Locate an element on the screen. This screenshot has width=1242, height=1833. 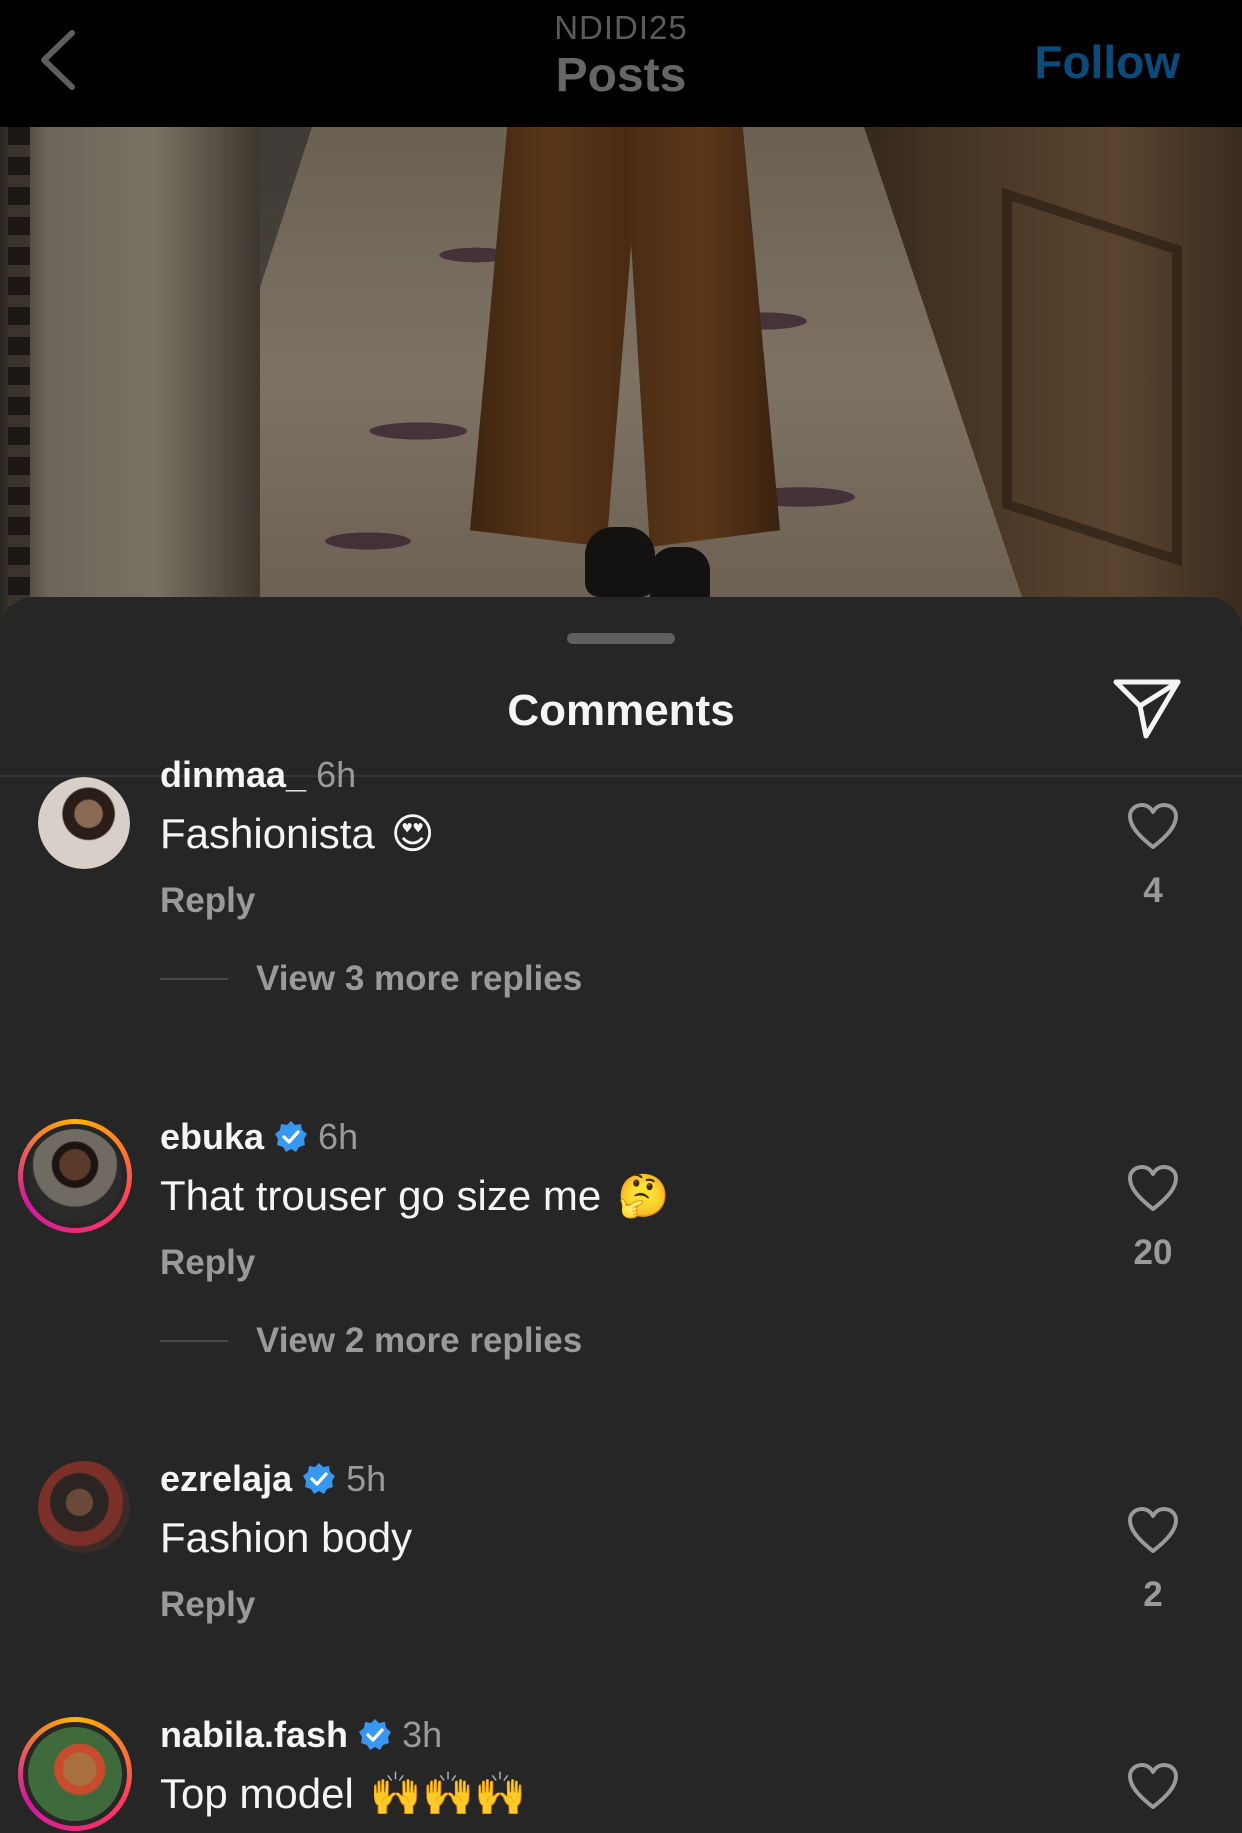
comment-time: 5h is located at coordinates (366, 1478).